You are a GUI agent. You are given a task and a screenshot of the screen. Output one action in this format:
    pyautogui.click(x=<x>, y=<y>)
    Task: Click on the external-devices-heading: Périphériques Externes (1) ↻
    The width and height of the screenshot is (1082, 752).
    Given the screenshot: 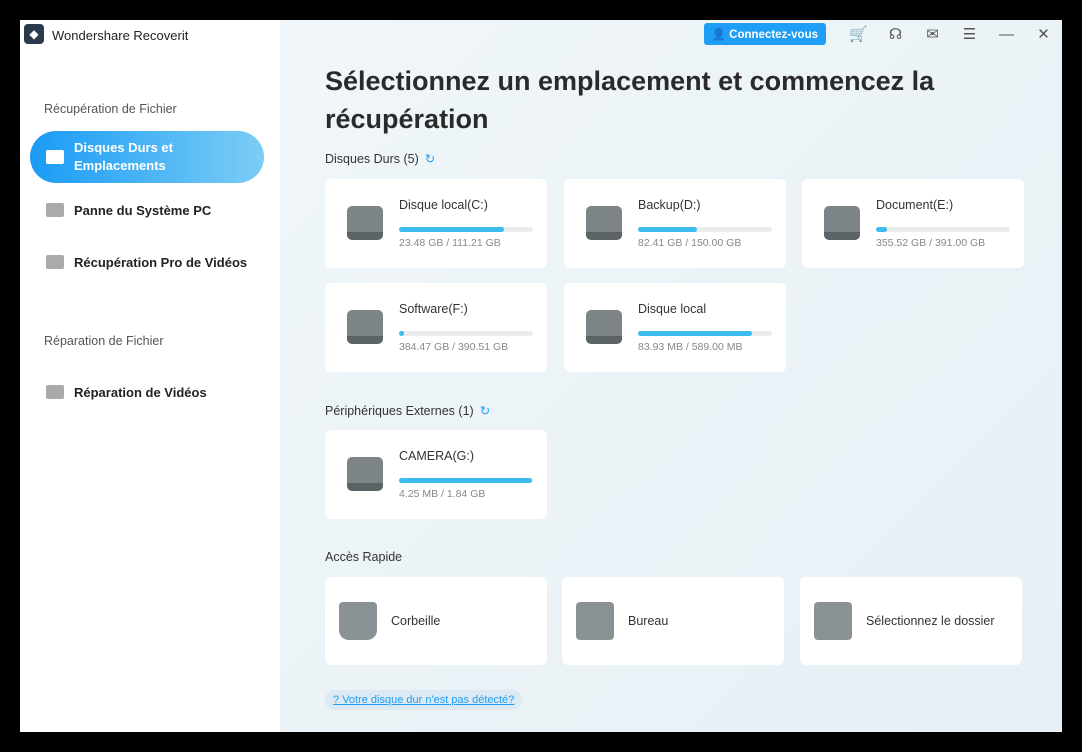 What is the action you would take?
    pyautogui.click(x=408, y=411)
    